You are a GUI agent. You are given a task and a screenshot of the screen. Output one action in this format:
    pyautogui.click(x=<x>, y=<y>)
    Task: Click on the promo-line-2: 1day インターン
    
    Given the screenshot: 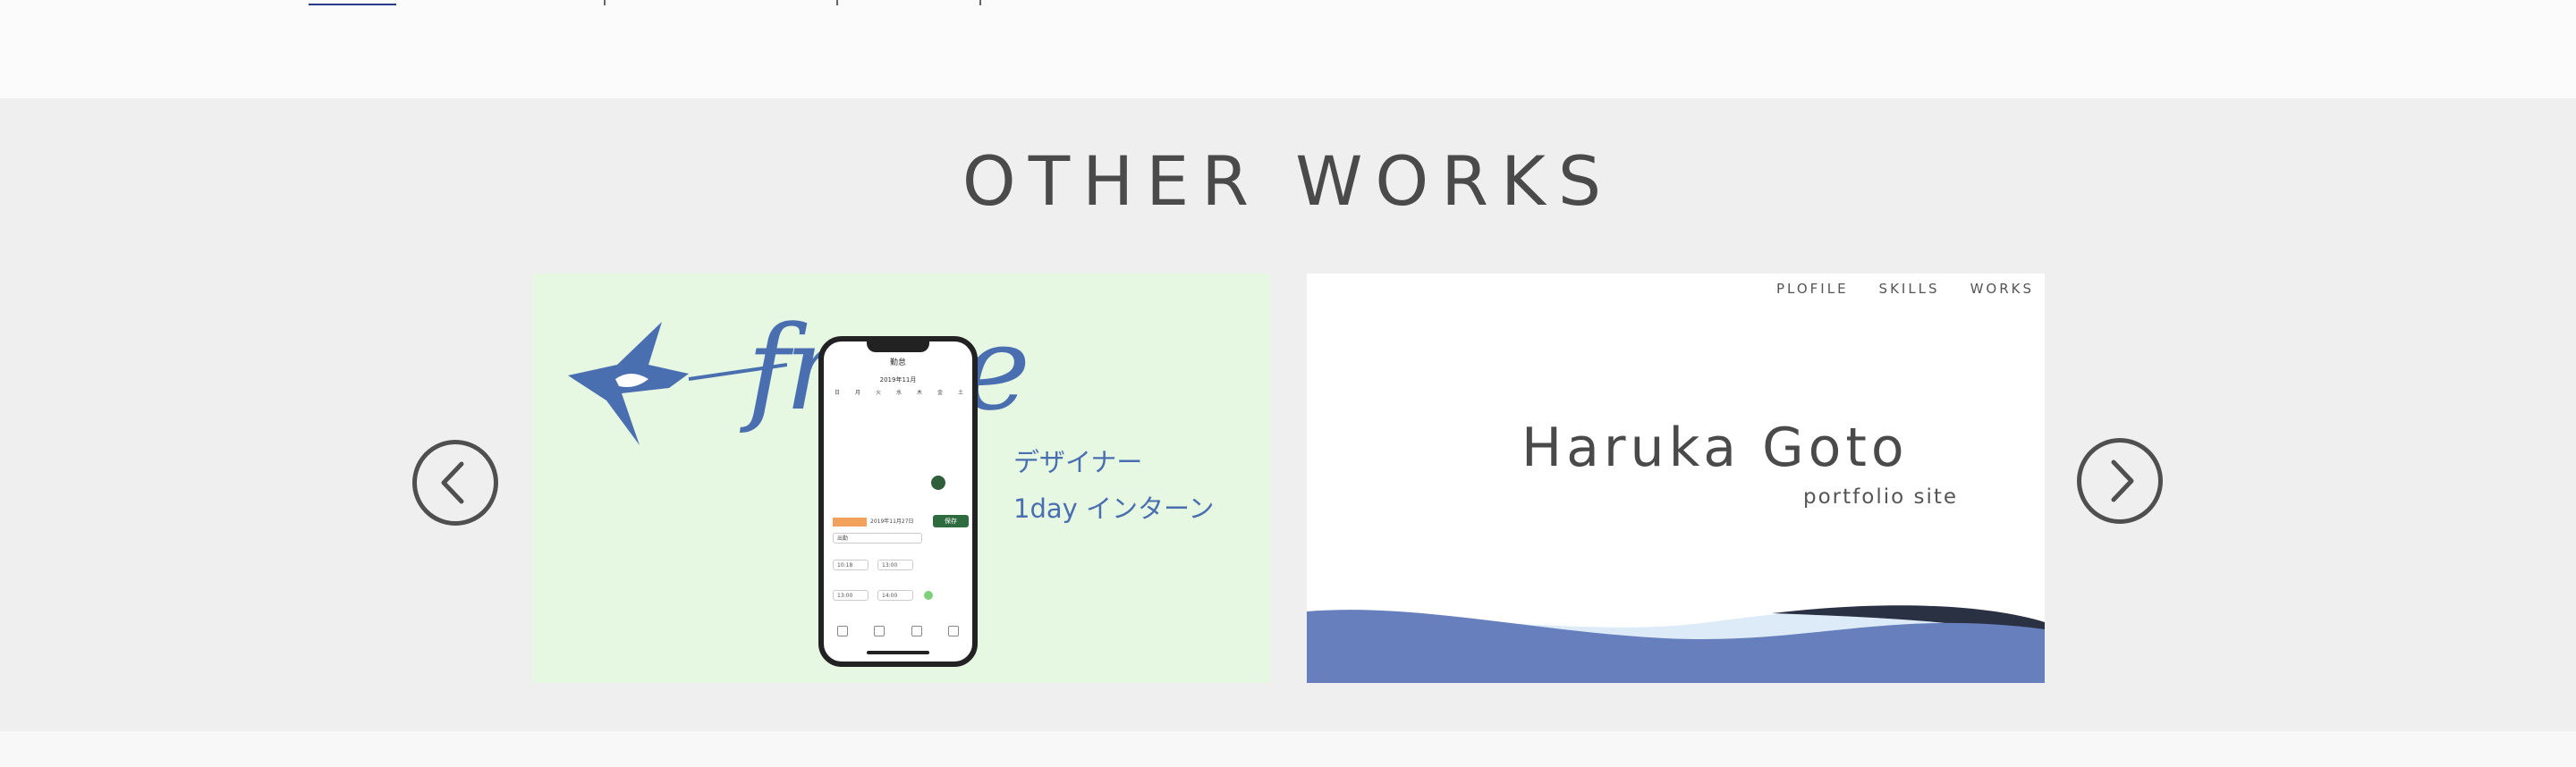 What is the action you would take?
    pyautogui.click(x=1114, y=508)
    